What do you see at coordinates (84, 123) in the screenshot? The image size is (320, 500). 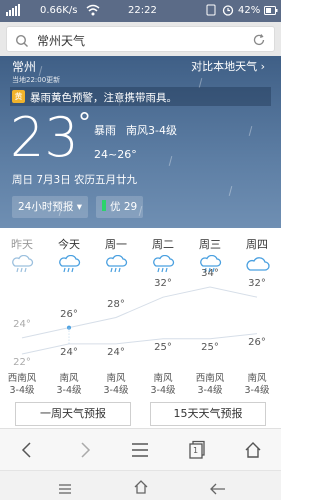 I see `degree-symbol: °` at bounding box center [84, 123].